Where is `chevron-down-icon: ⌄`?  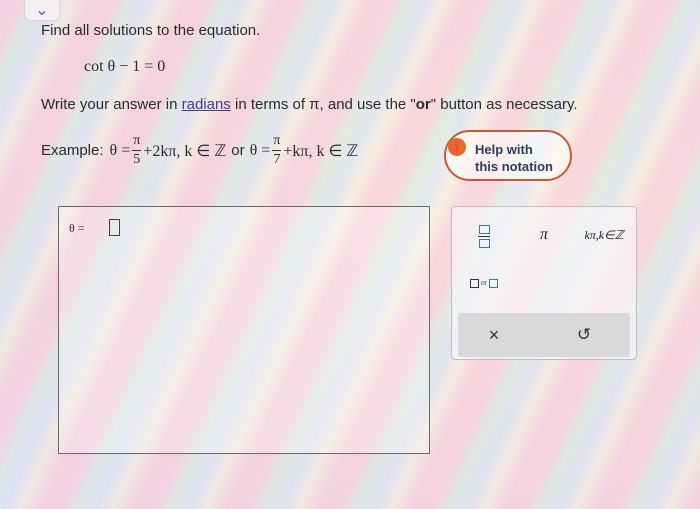
chevron-down-icon: ⌄ is located at coordinates (42, 10).